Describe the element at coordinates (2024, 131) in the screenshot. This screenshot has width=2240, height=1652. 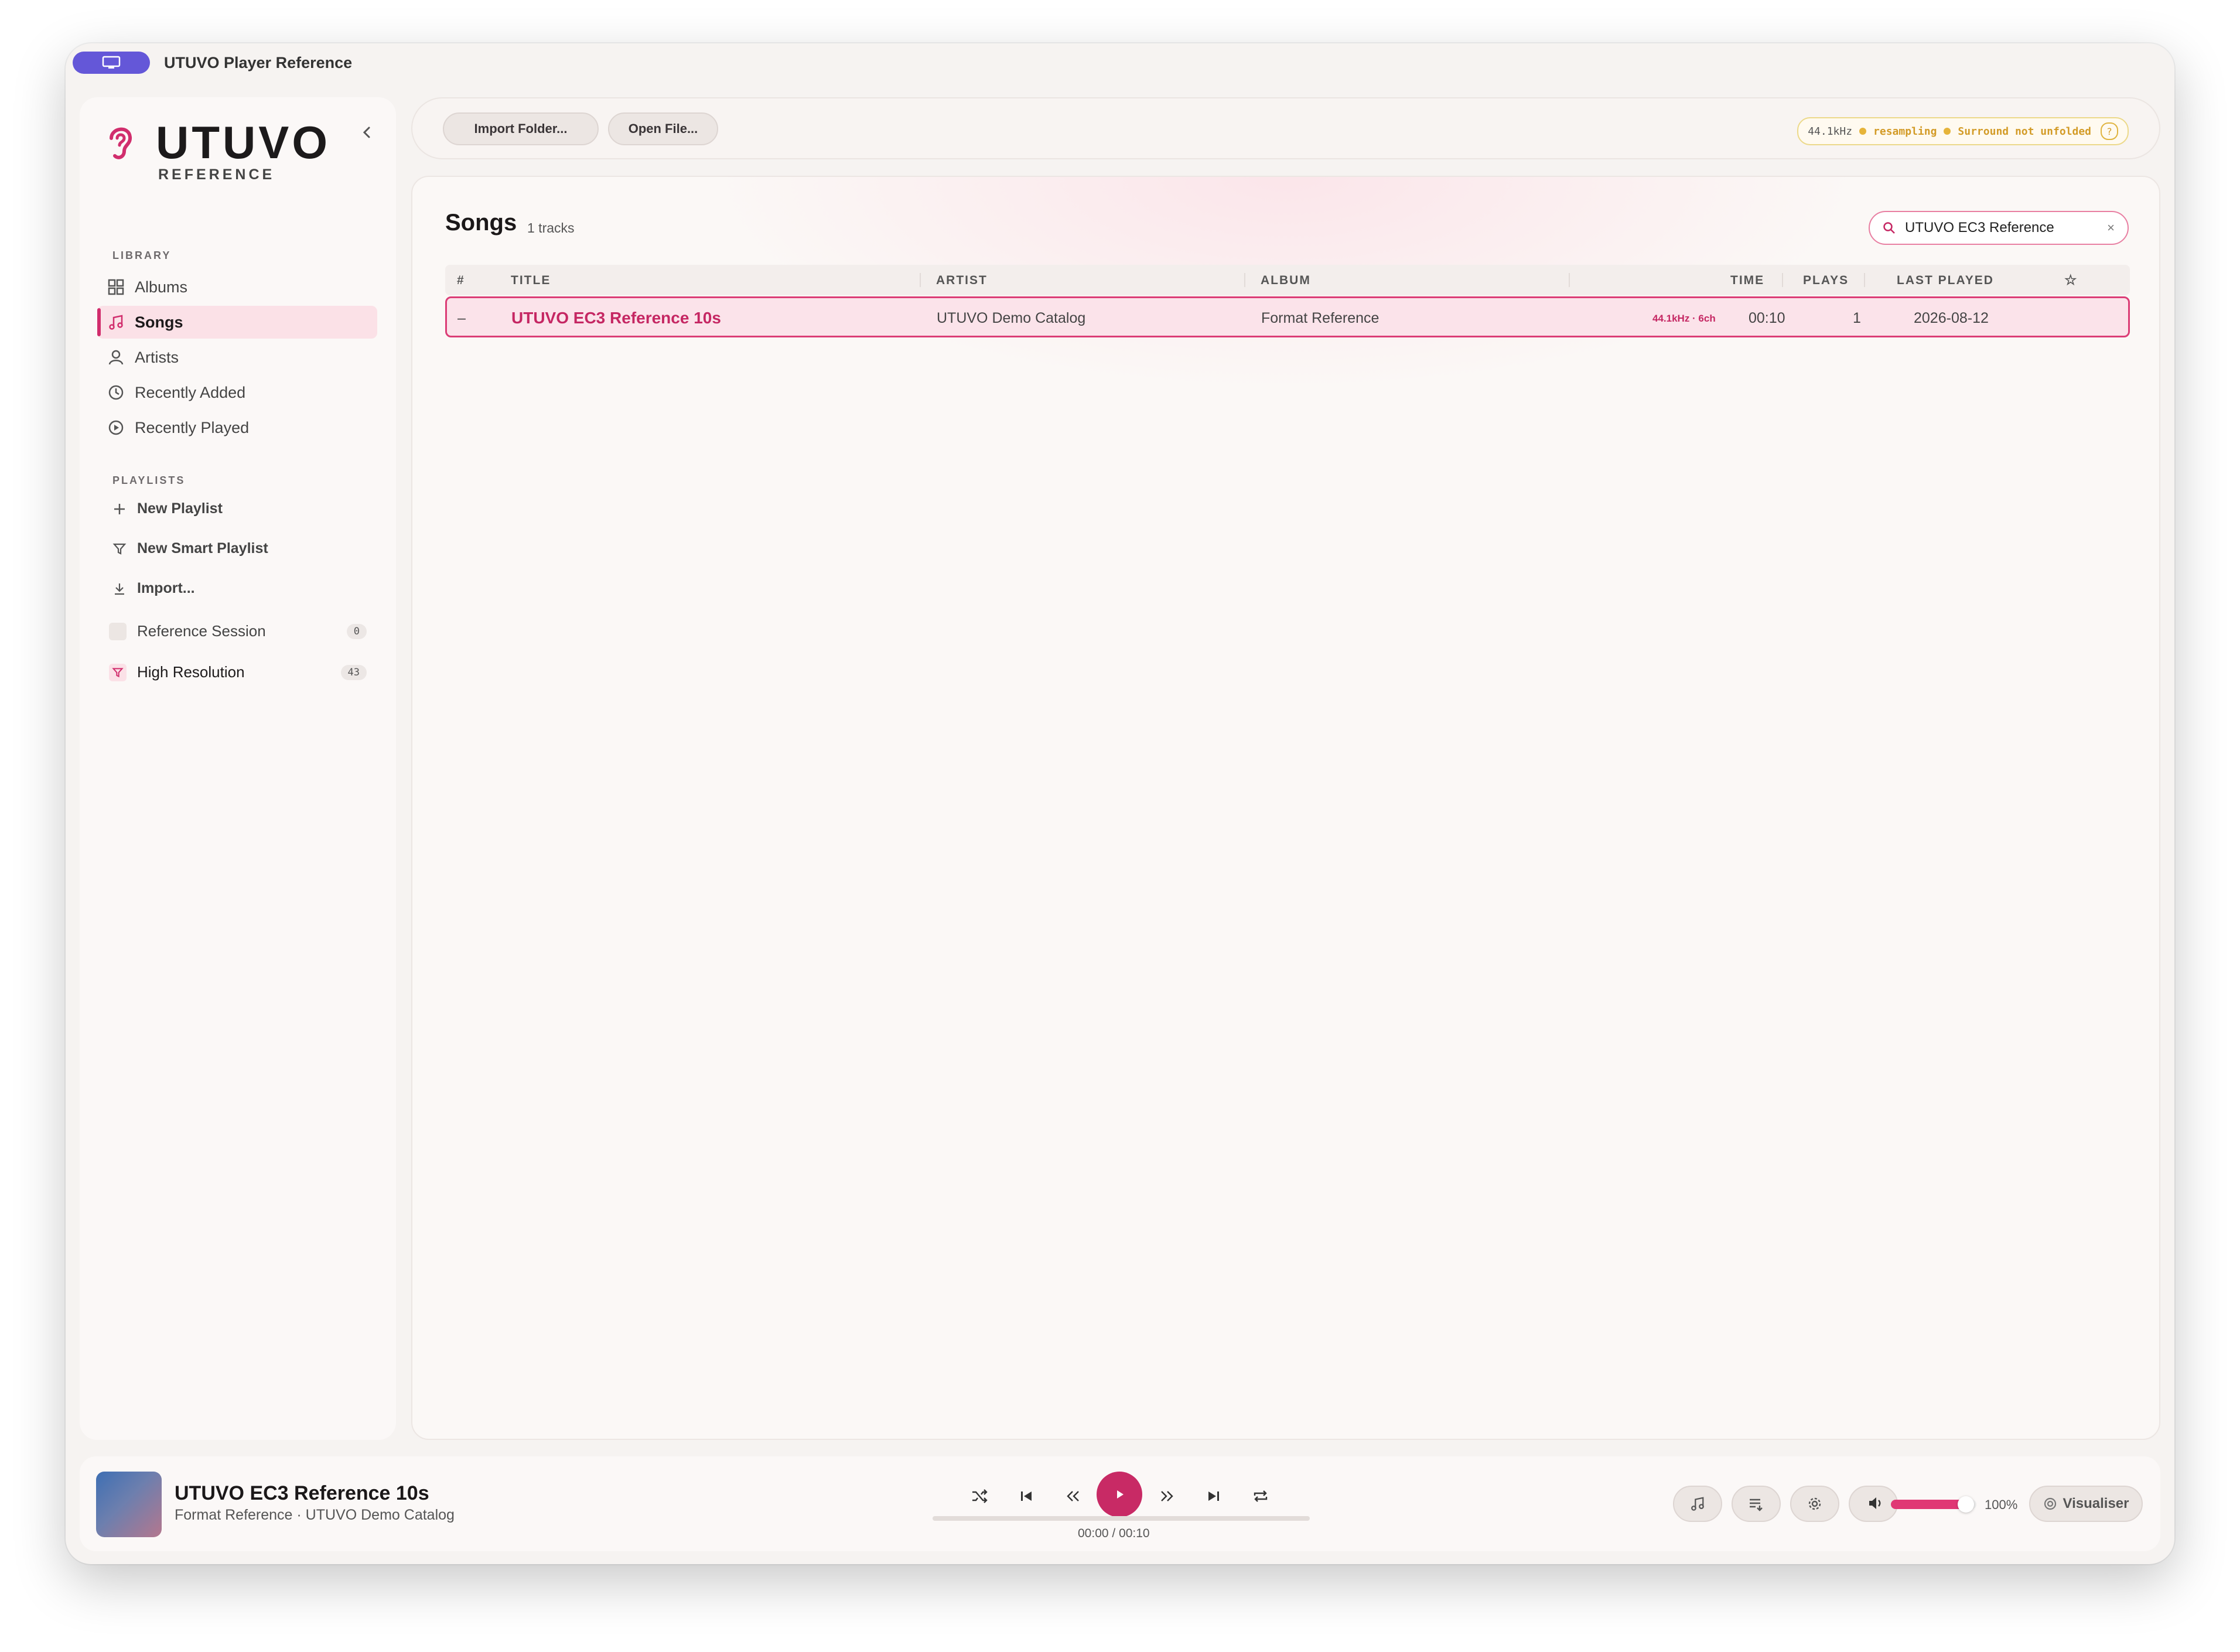
I see `surround-label: Surround not unfolded` at that location.